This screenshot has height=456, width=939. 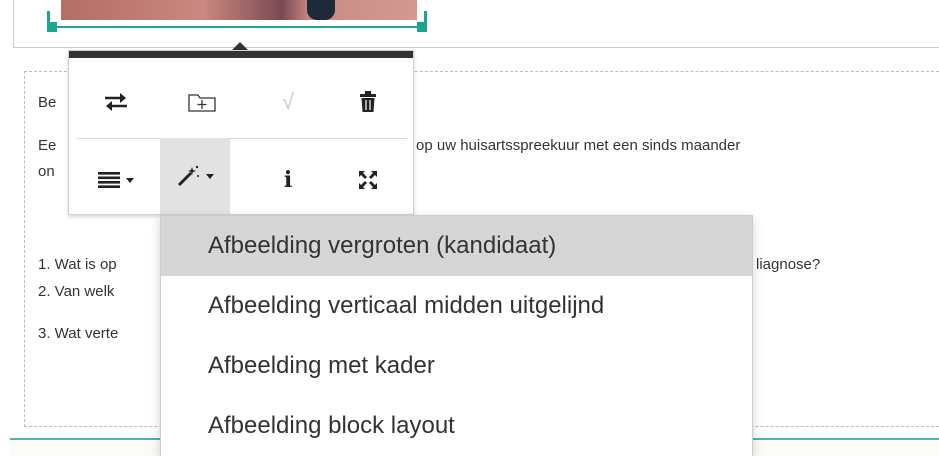 What do you see at coordinates (456, 366) in the screenshot?
I see `menu-item-with-frame: Afbeelding met kader` at bounding box center [456, 366].